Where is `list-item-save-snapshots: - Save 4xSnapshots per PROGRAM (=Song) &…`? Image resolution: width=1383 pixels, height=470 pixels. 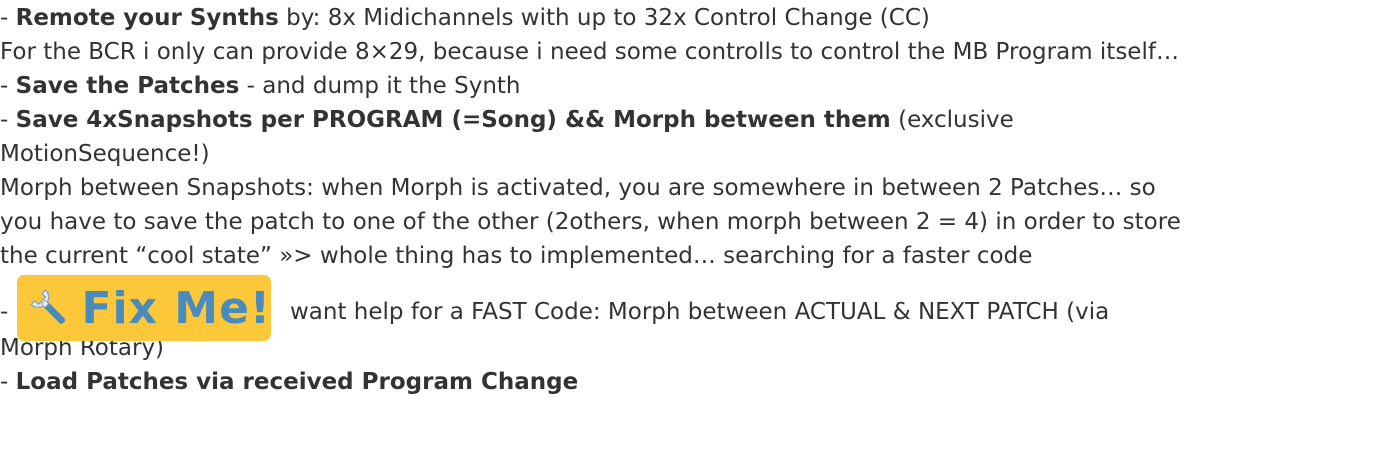
list-item-save-snapshots: - Save 4xSnapshots per PROGRAM (=Song) &… is located at coordinates (691, 120).